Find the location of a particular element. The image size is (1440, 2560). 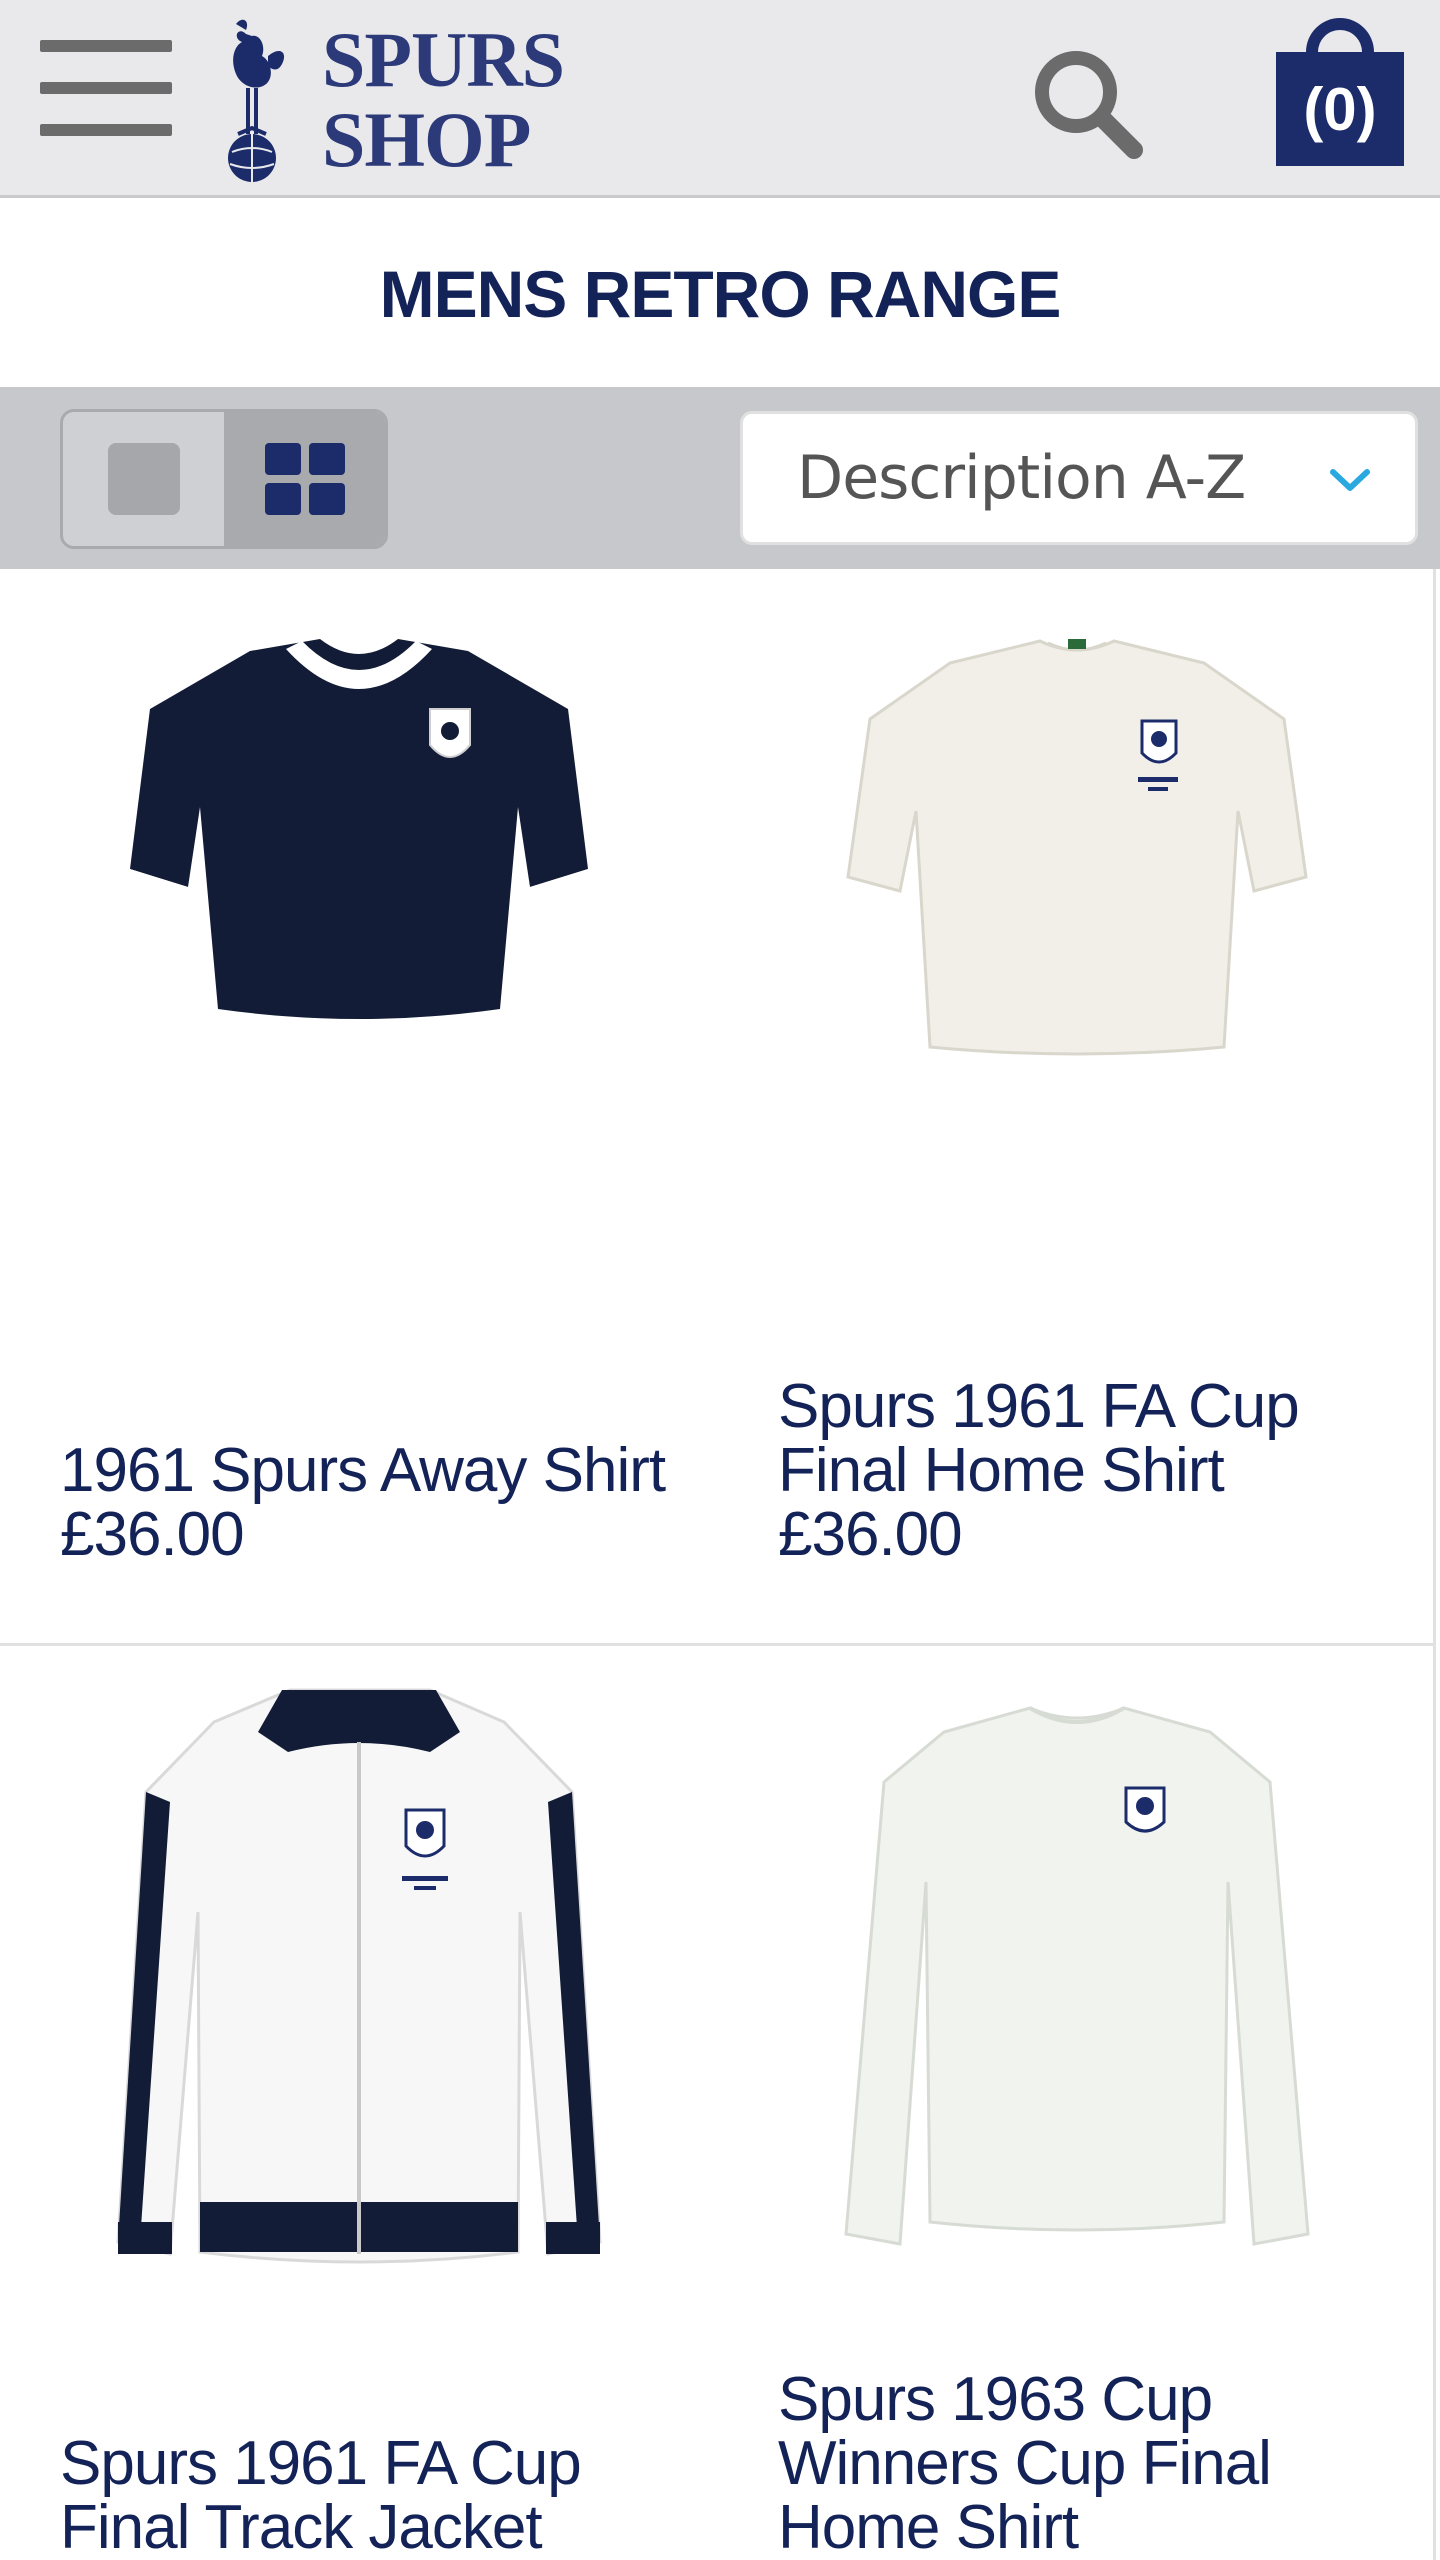

grid-view-button is located at coordinates (304, 479).